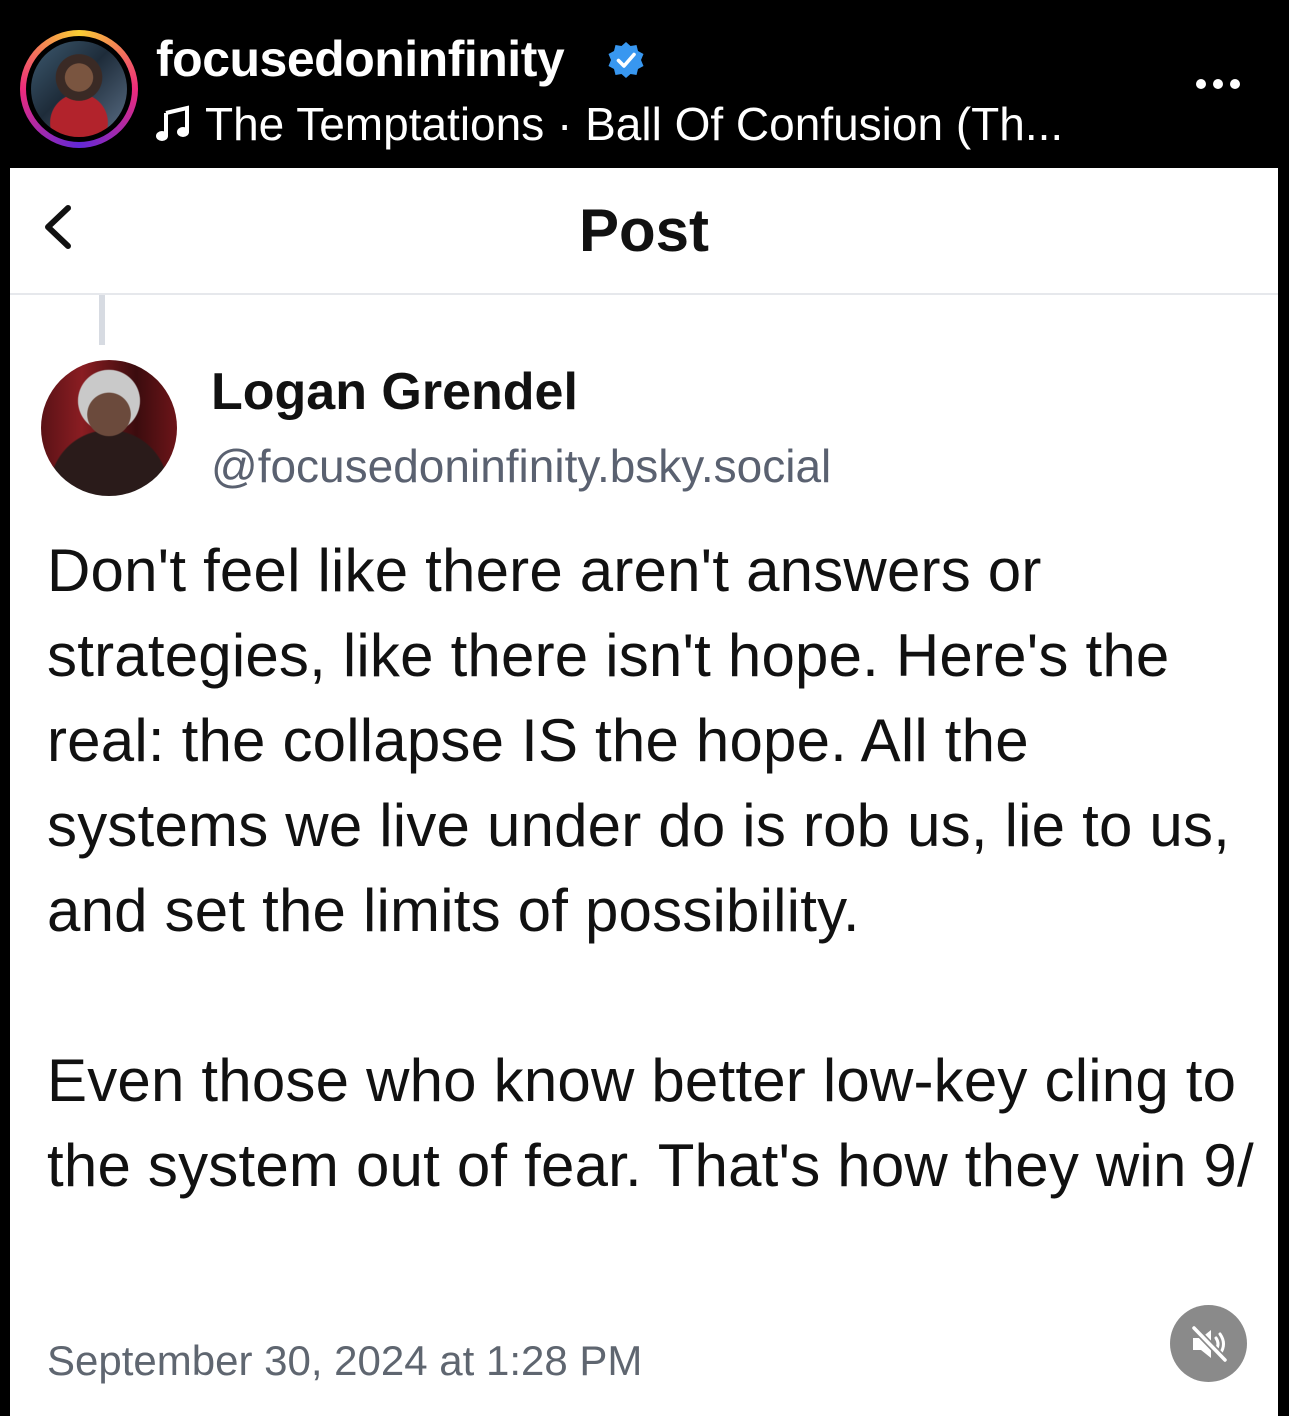 The image size is (1289, 1416). What do you see at coordinates (1222, 86) in the screenshot?
I see `more-options-icon` at bounding box center [1222, 86].